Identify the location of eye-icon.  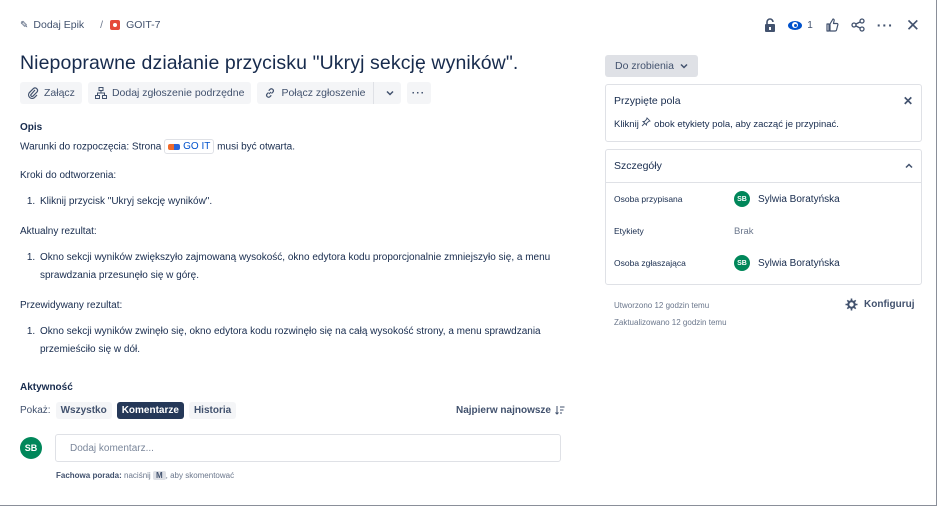
(795, 25).